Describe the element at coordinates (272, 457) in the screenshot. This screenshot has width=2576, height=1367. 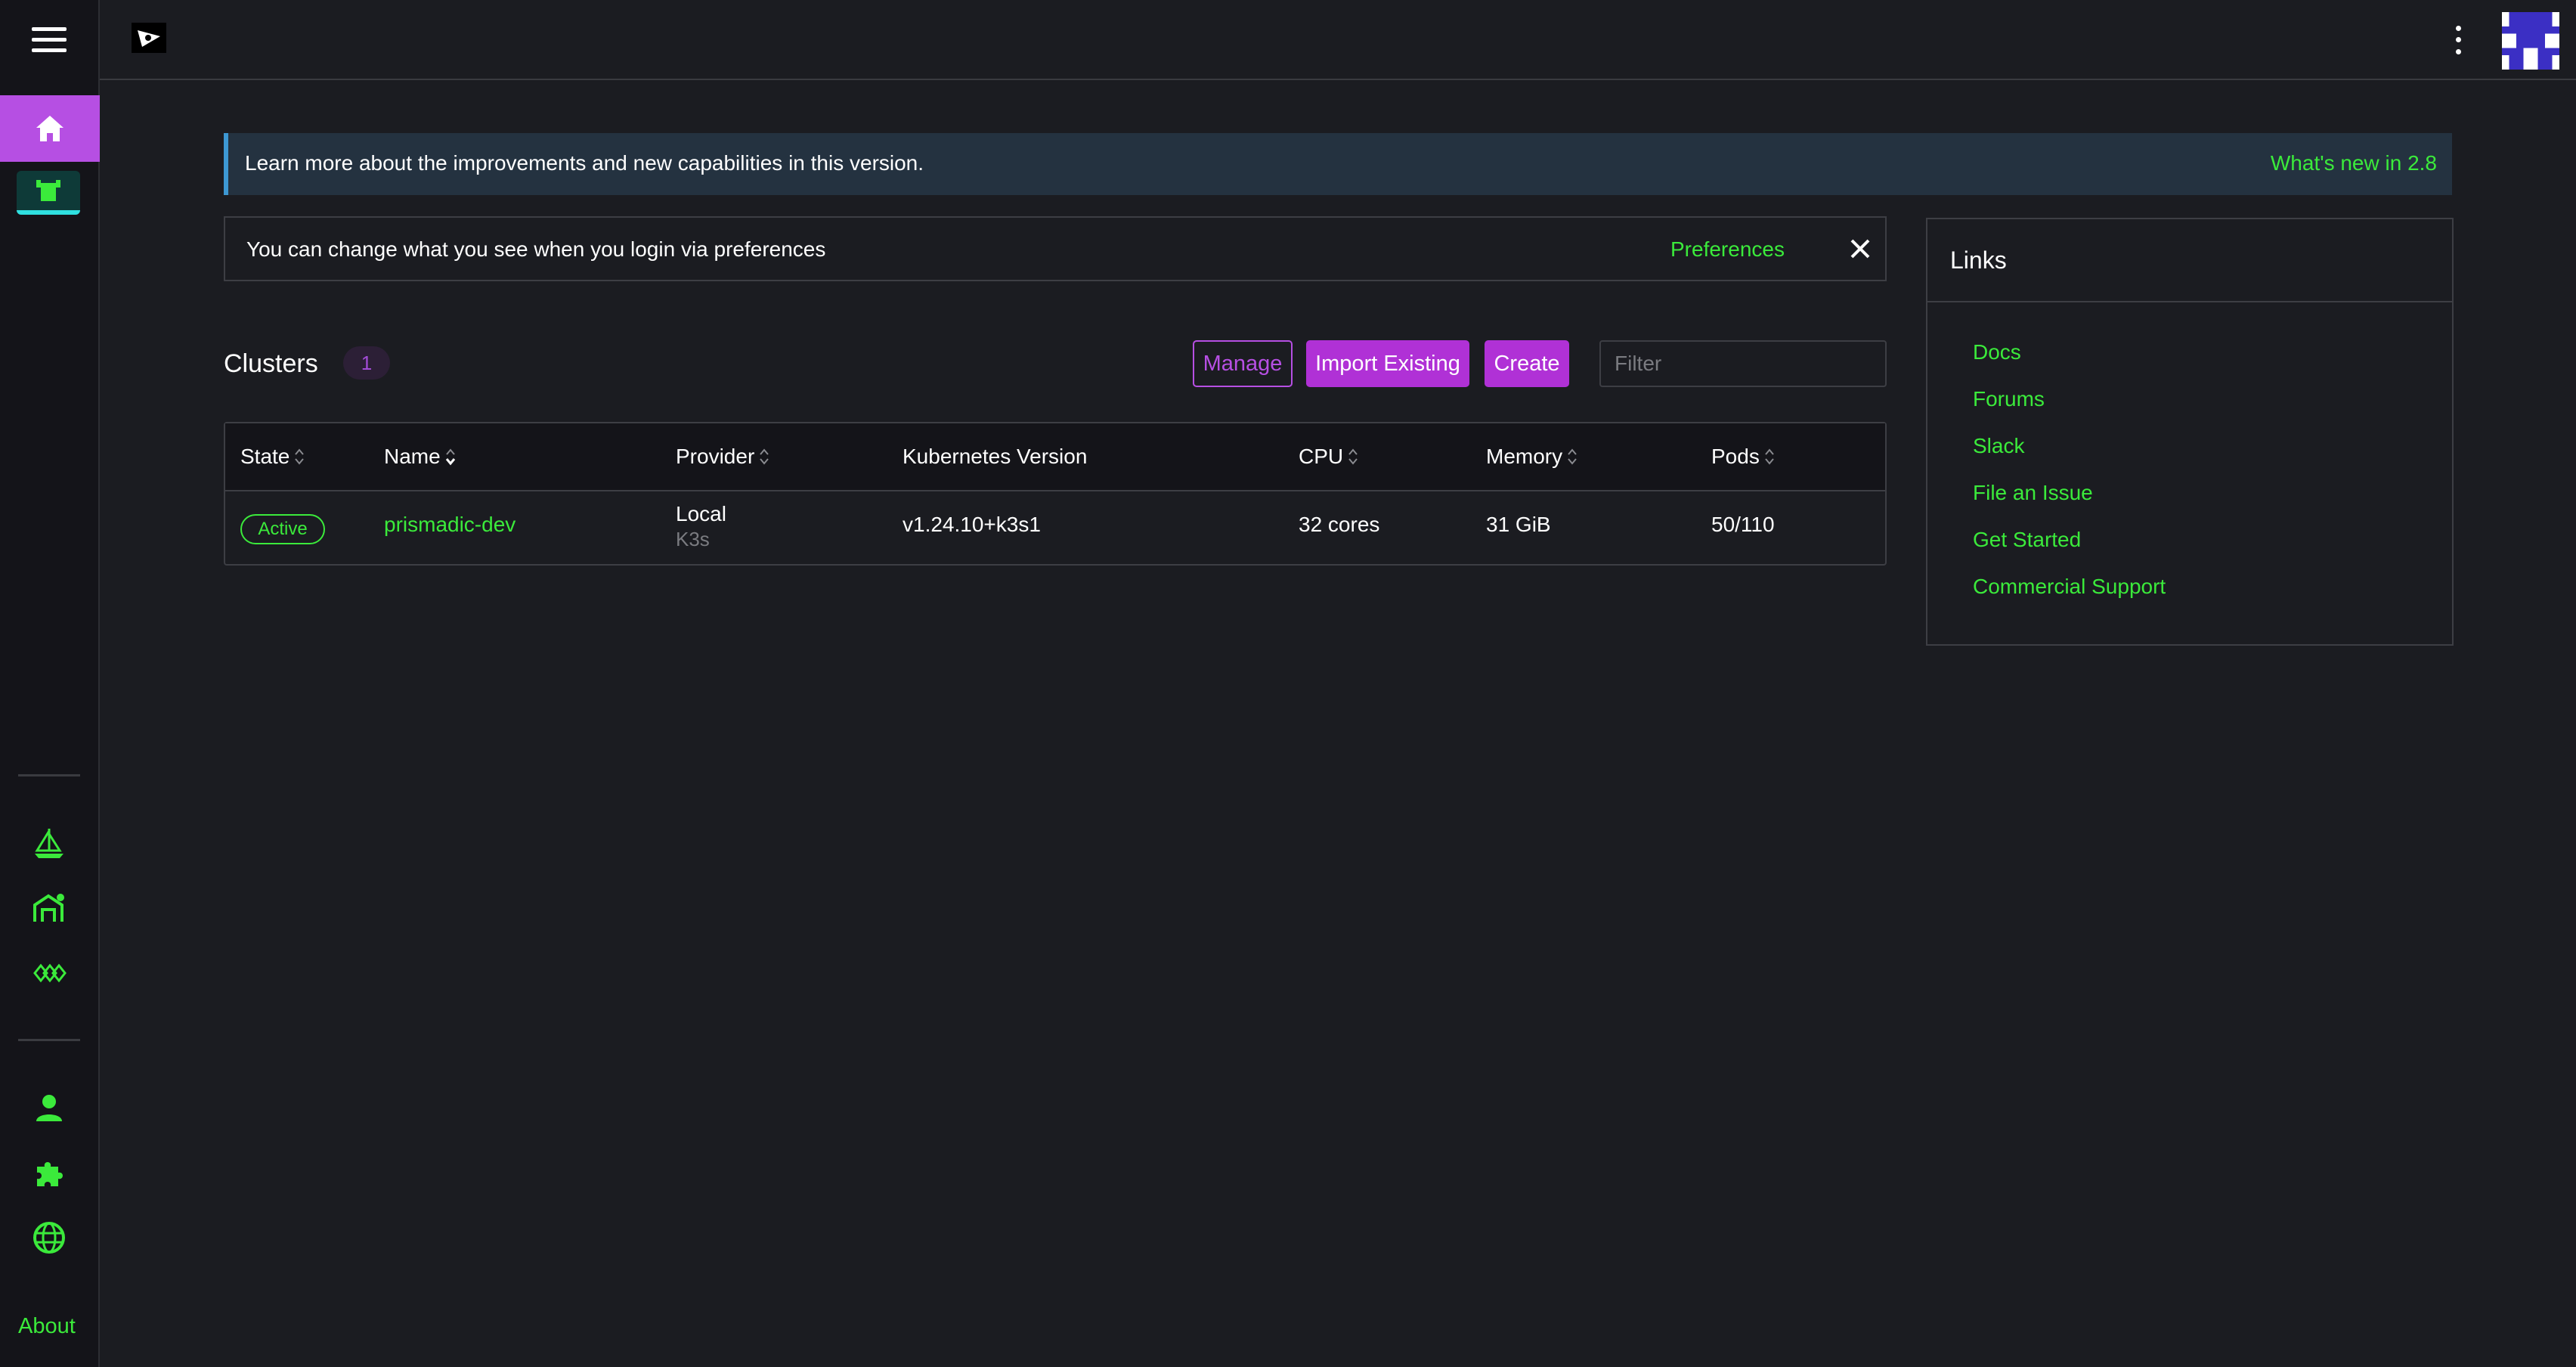
I see `column-header-state: State` at that location.